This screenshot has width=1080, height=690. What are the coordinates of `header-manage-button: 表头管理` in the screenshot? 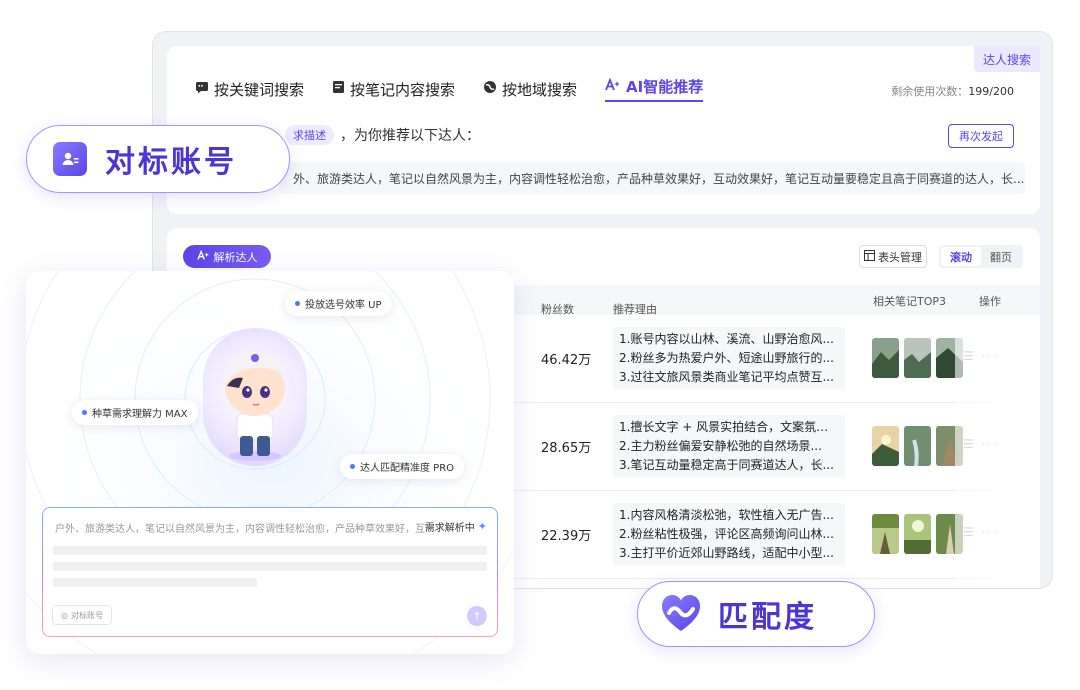 It's located at (893, 256).